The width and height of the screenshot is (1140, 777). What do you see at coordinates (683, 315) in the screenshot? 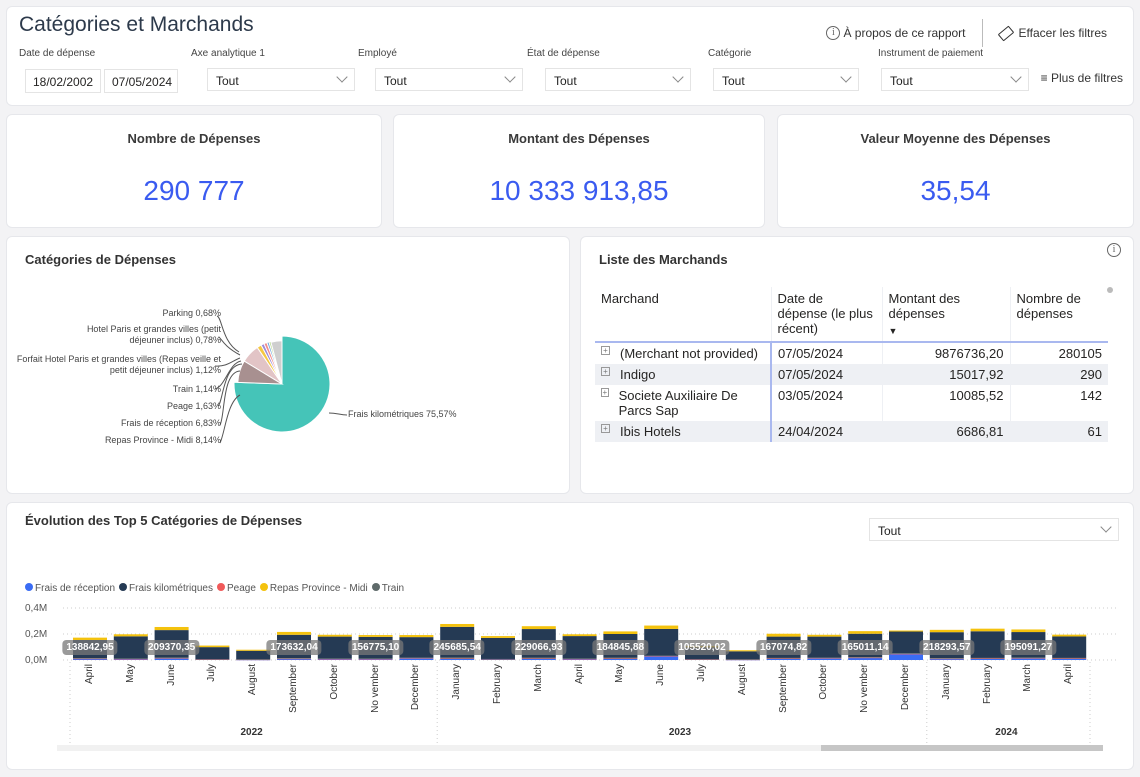
I see `col-header-marchand: Marchand` at bounding box center [683, 315].